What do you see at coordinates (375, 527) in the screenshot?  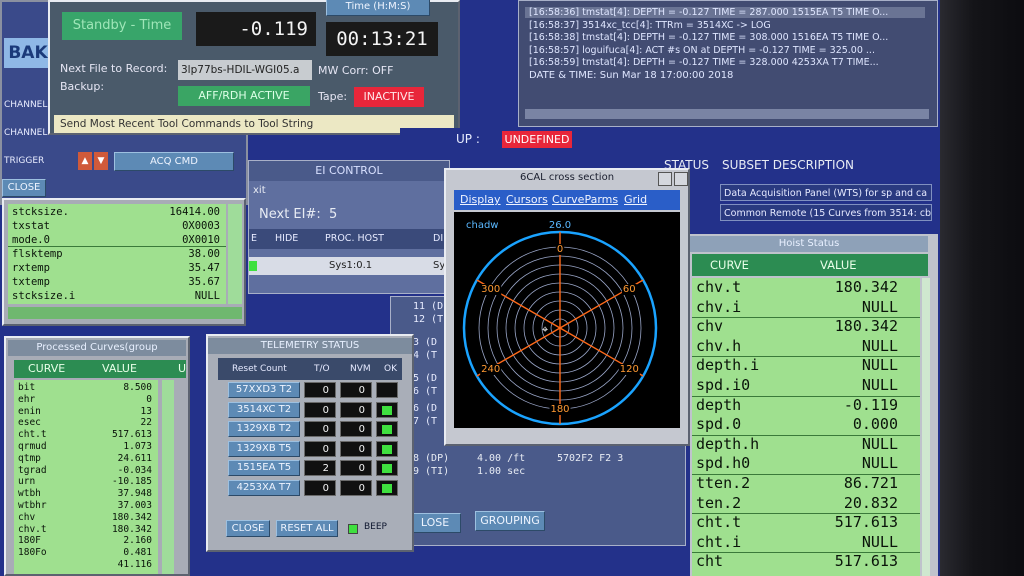 I see `beep-label: BEEP` at bounding box center [375, 527].